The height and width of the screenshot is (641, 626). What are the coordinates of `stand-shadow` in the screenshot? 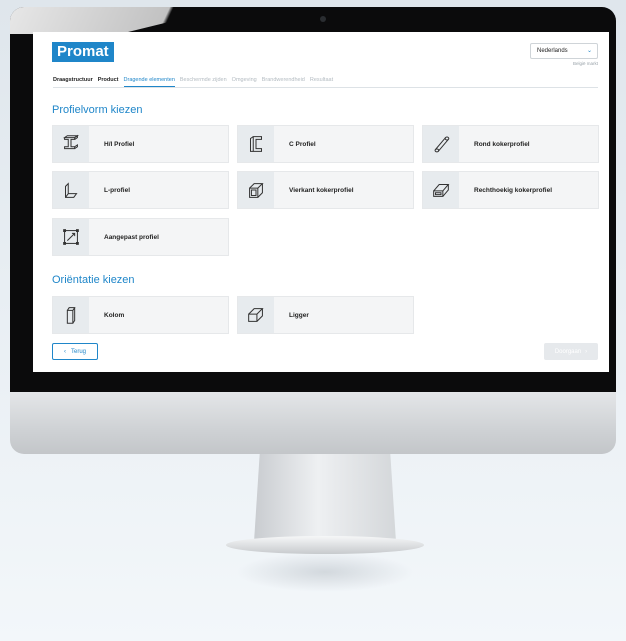 It's located at (325, 572).